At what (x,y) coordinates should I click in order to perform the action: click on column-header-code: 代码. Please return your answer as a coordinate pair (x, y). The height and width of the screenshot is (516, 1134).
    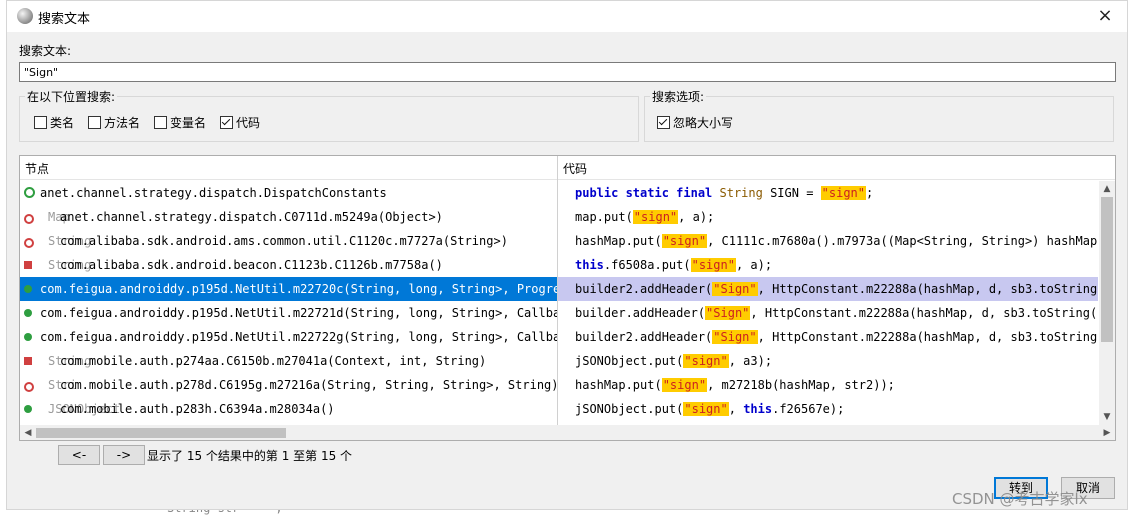
    Looking at the image, I should click on (836, 168).